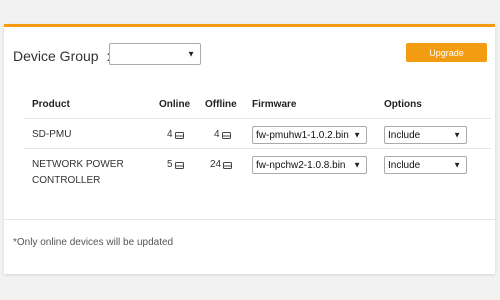 The height and width of the screenshot is (300, 500). I want to click on offline-count: 4, so click(222, 135).